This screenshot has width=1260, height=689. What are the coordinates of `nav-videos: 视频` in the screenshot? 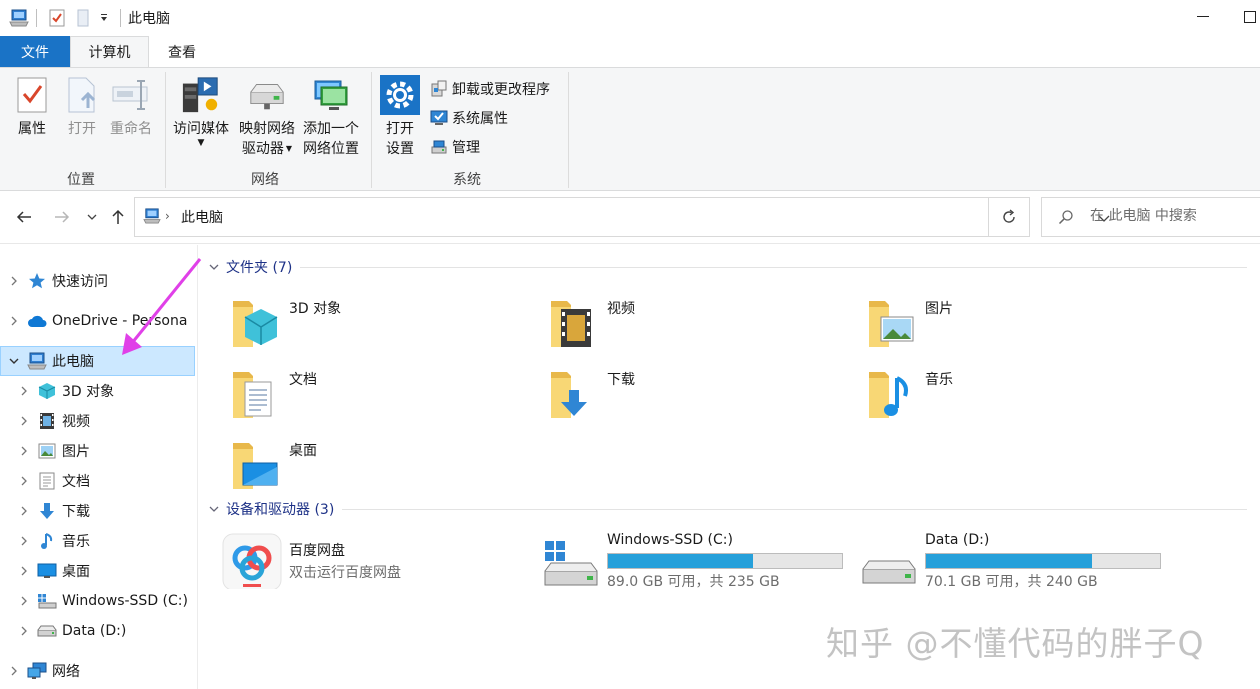 It's located at (97, 421).